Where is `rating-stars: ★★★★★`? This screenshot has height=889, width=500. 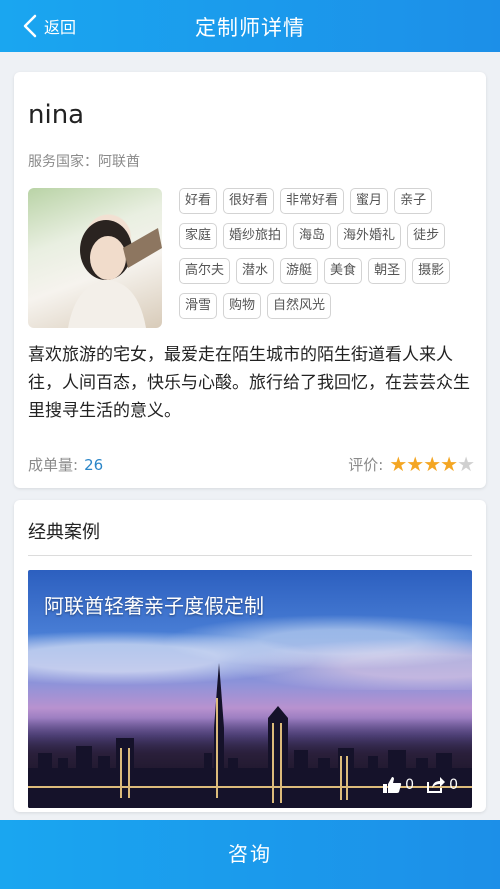 rating-stars: ★★★★★ is located at coordinates (432, 464).